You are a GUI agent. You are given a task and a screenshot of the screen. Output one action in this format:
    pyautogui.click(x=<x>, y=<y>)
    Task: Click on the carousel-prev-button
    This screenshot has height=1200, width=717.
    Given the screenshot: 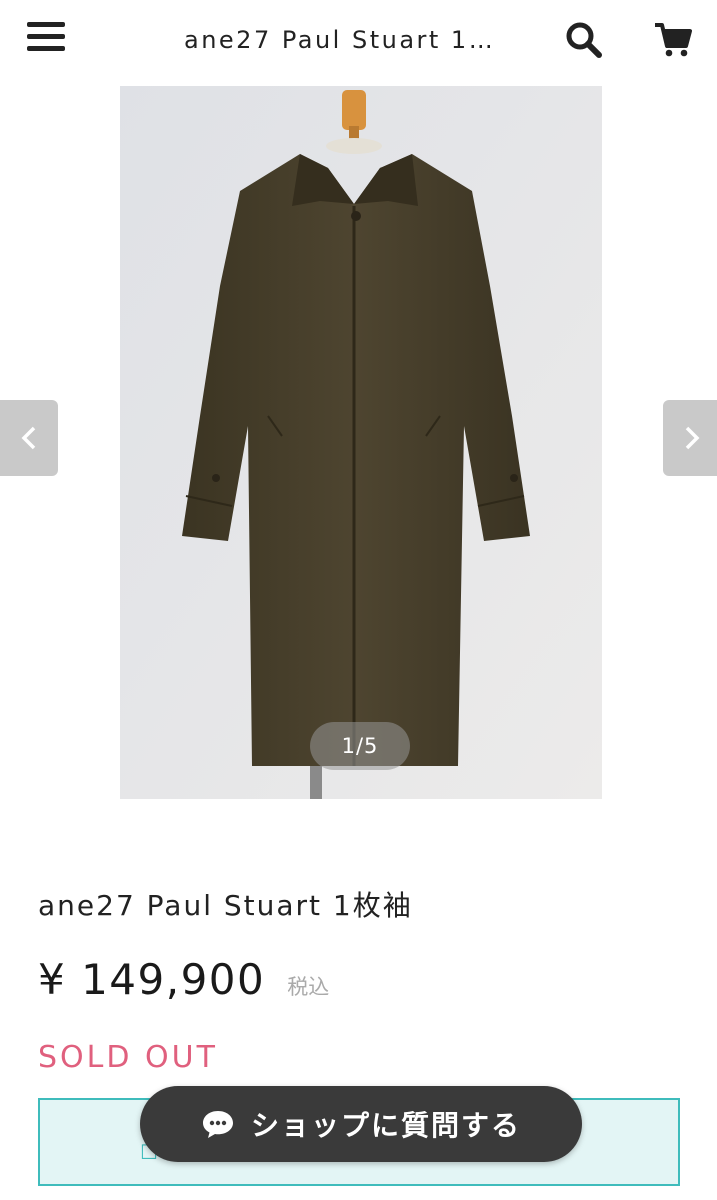 What is the action you would take?
    pyautogui.click(x=29, y=438)
    